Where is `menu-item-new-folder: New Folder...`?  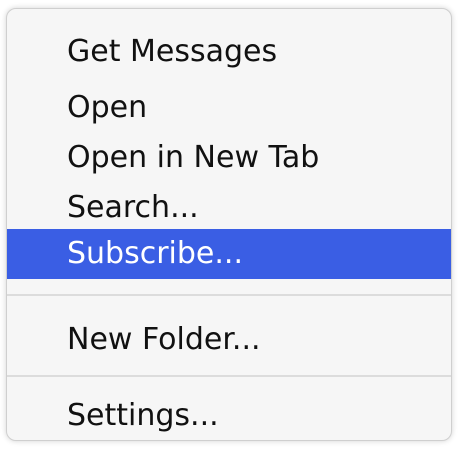
menu-item-new-folder: New Folder... is located at coordinates (229, 340).